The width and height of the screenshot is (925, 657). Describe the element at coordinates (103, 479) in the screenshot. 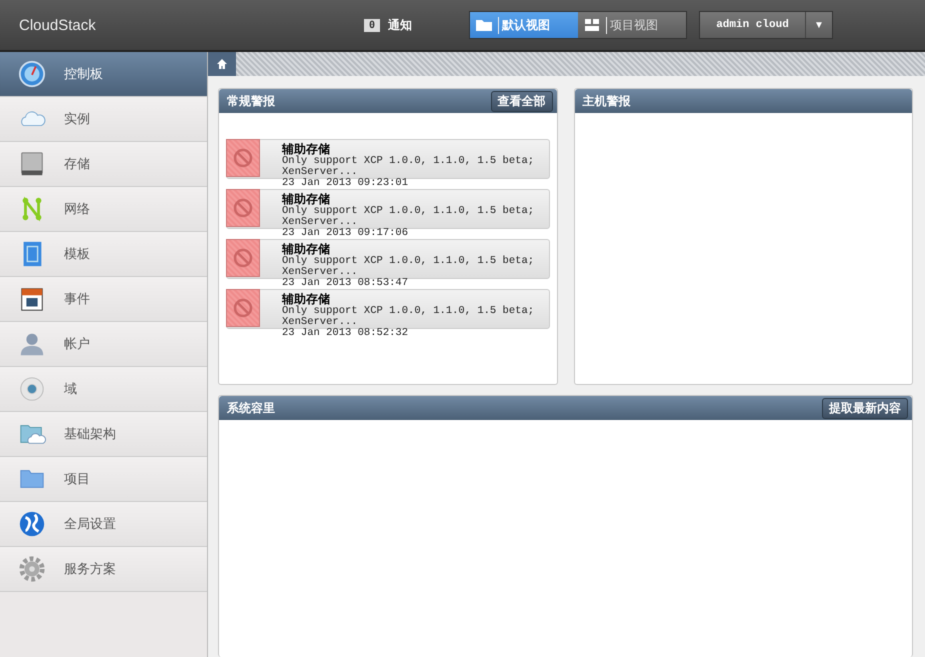

I see `sidebar-item: 项目` at that location.